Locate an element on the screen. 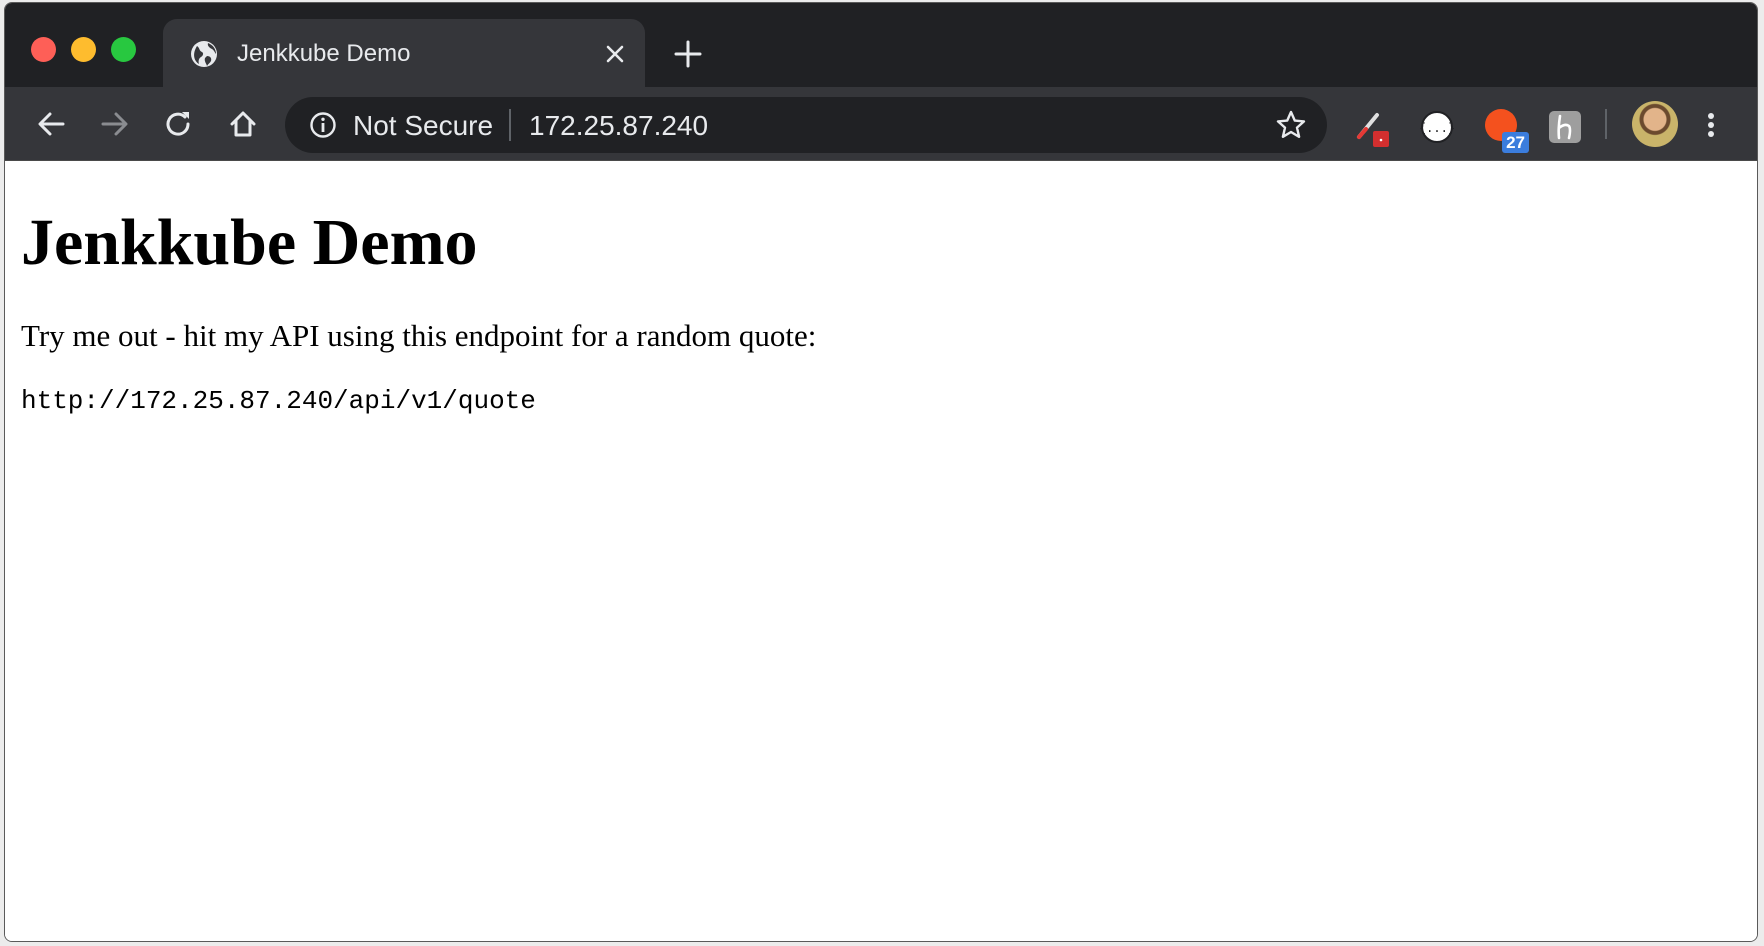 The image size is (1764, 946). home-button is located at coordinates (243, 124).